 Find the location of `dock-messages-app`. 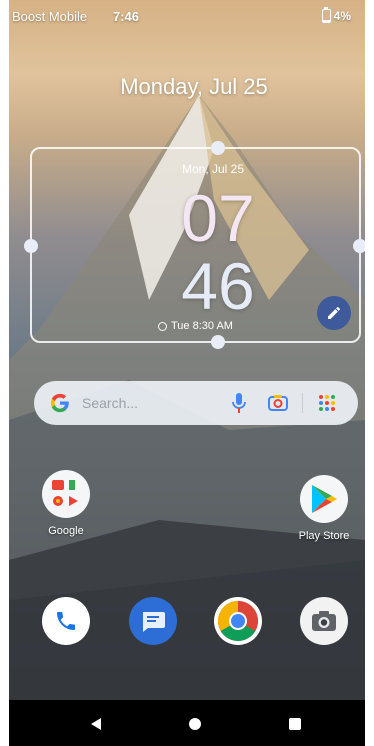

dock-messages-app is located at coordinates (153, 621).